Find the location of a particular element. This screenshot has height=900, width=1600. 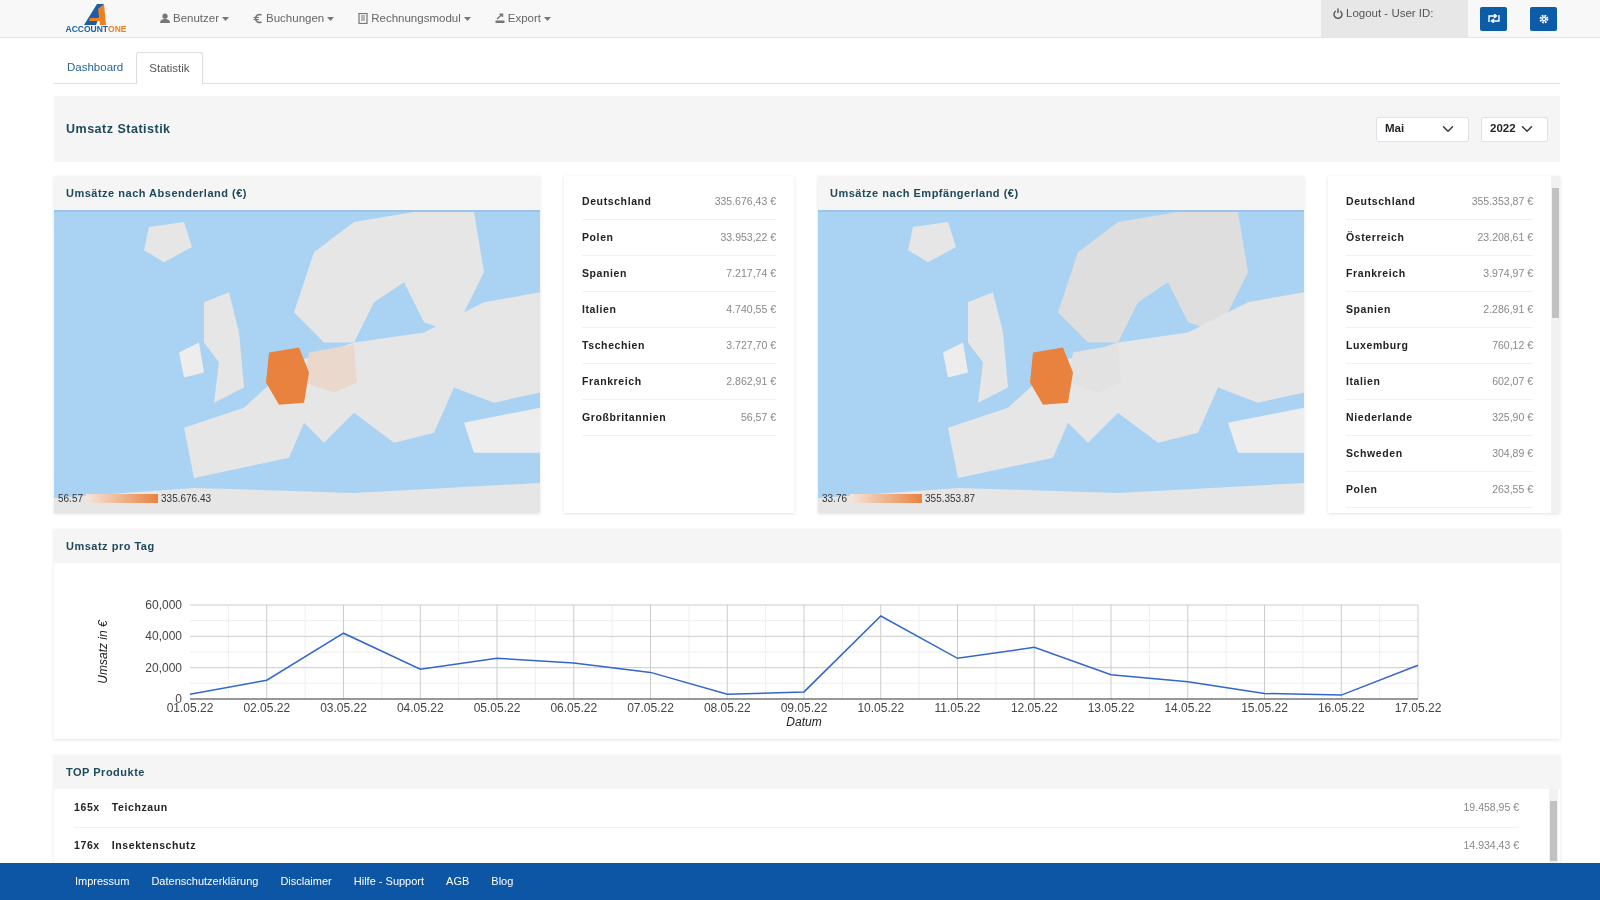

menu-item: Benutzer is located at coordinates (195, 18).